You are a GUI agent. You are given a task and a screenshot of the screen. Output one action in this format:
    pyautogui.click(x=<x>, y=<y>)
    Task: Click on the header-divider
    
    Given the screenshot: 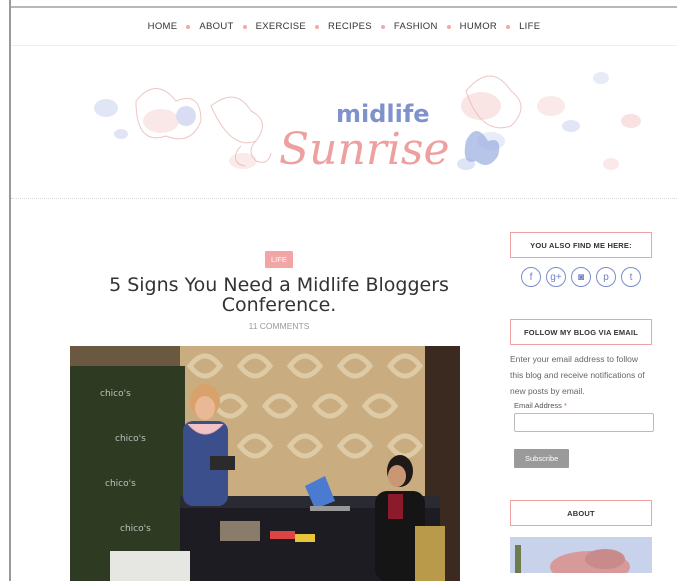 What is the action you would take?
    pyautogui.click(x=344, y=198)
    